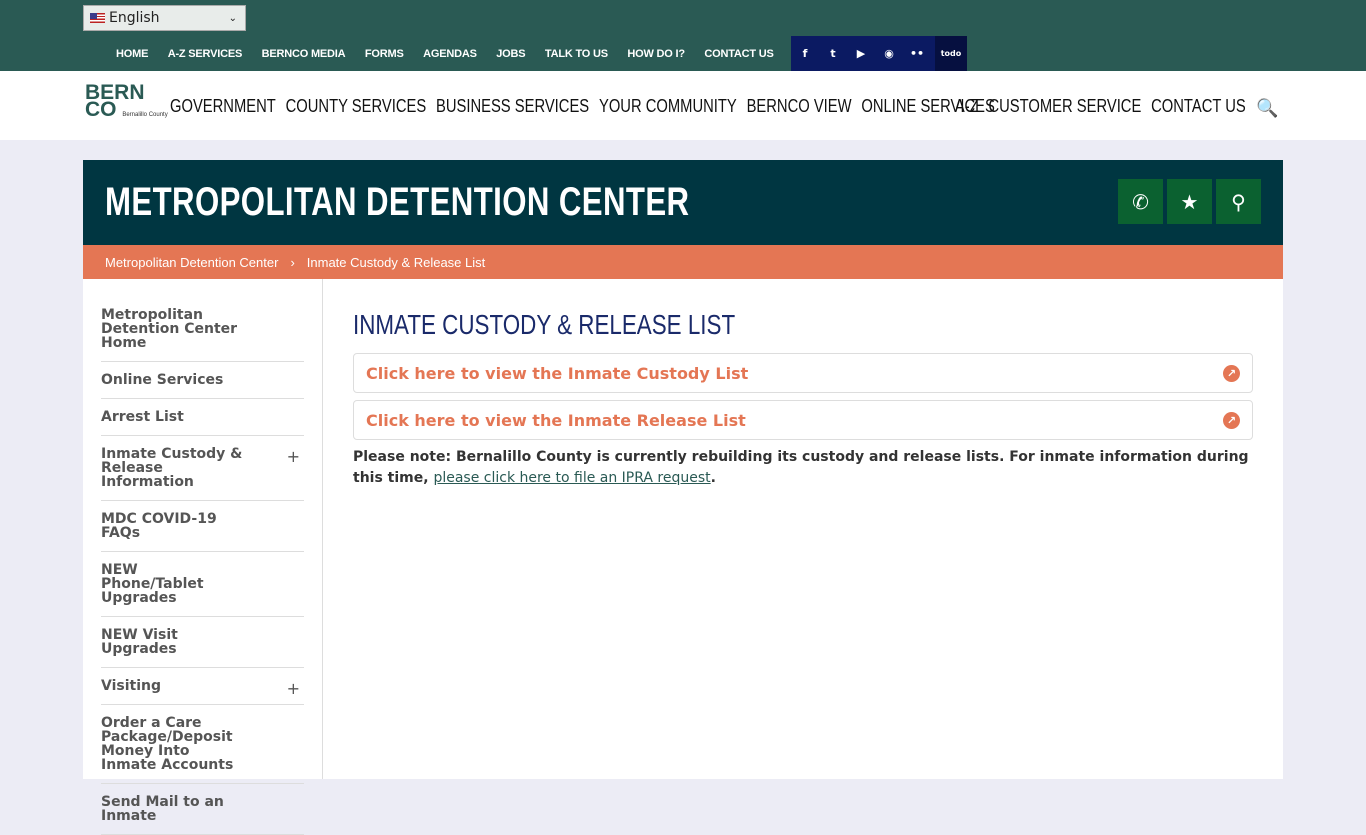 This screenshot has height=835, width=1366. I want to click on sidebar-item: Online Services, so click(202, 380).